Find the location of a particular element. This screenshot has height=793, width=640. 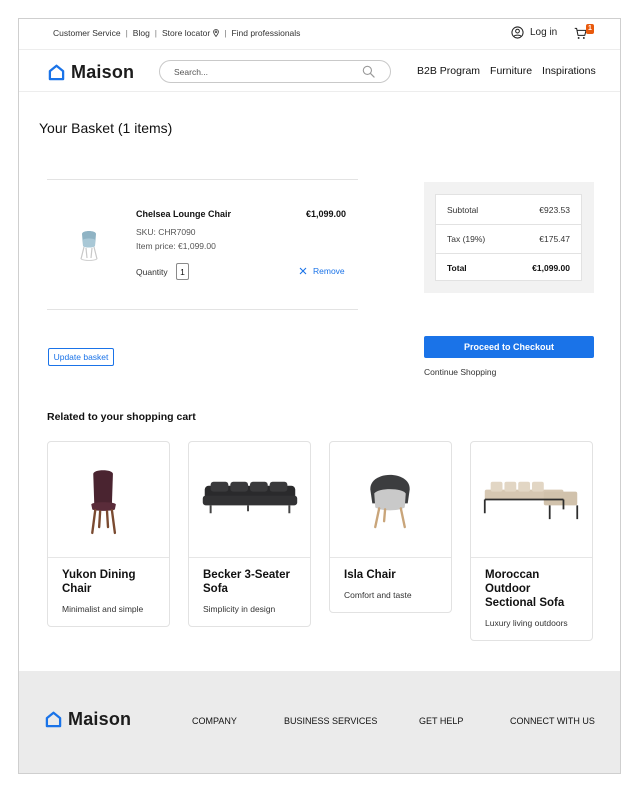

customer-service-link: Customer Service is located at coordinates (87, 33).